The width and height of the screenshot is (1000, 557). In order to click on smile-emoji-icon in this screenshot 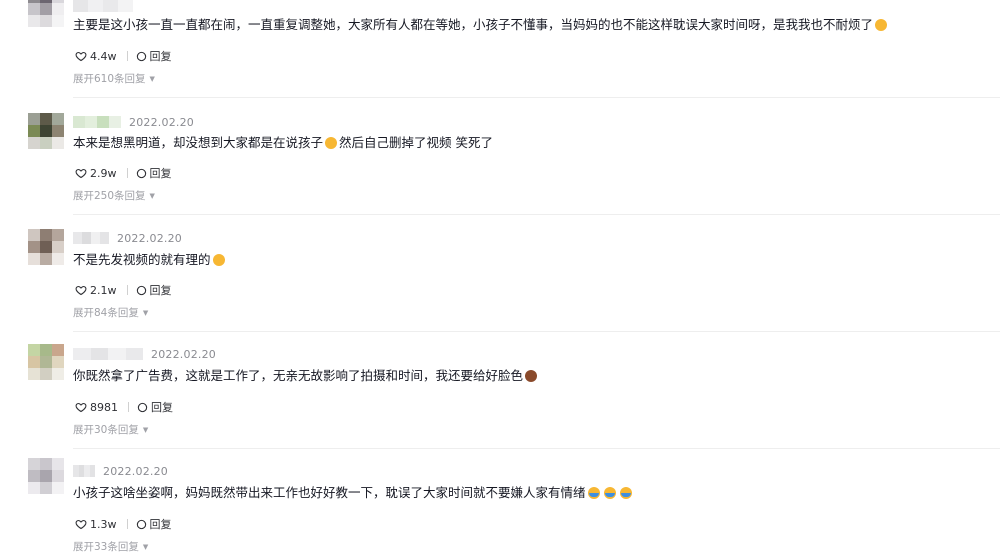, I will do `click(881, 25)`.